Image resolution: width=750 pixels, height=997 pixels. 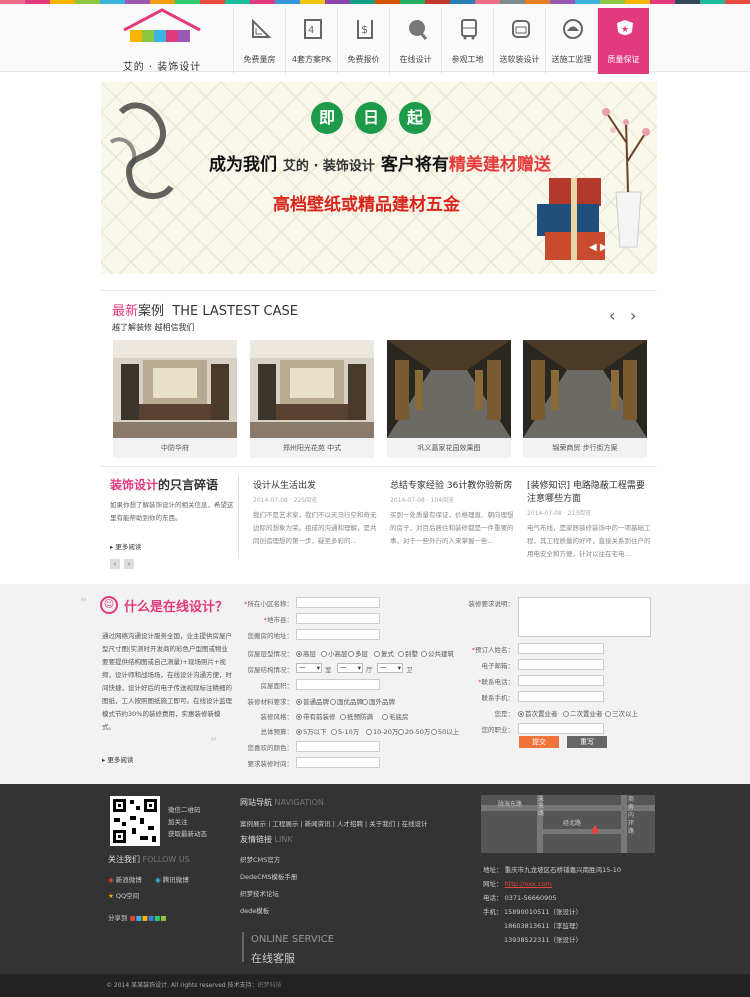 What do you see at coordinates (338, 602) in the screenshot?
I see `area-input` at bounding box center [338, 602].